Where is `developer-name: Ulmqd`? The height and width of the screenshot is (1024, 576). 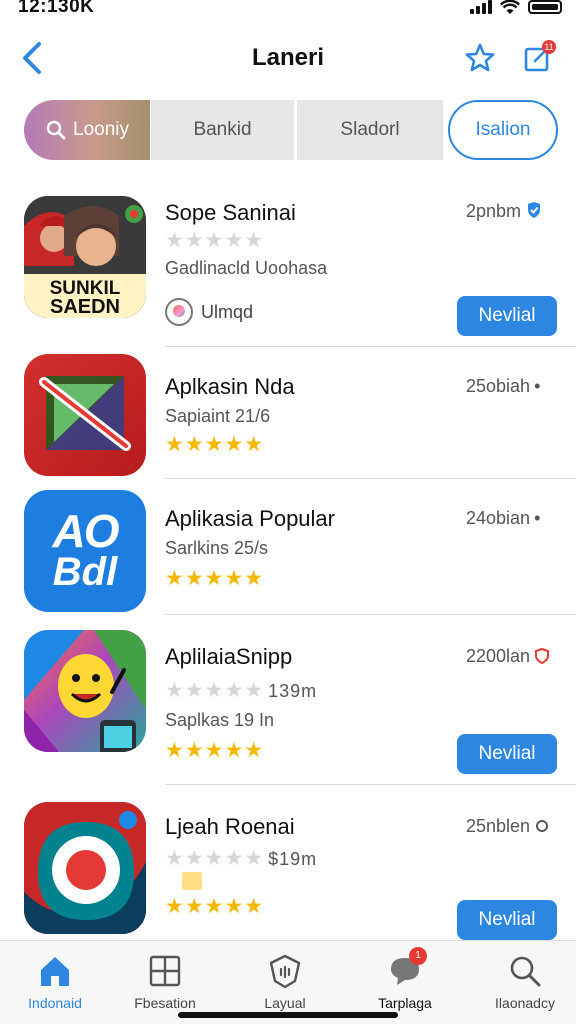
developer-name: Ulmqd is located at coordinates (227, 311).